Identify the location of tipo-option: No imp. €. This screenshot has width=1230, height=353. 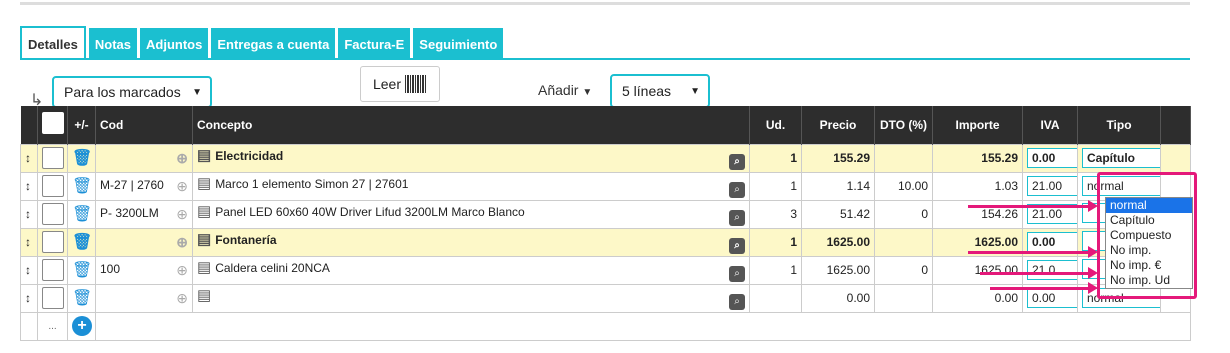
(1149, 265).